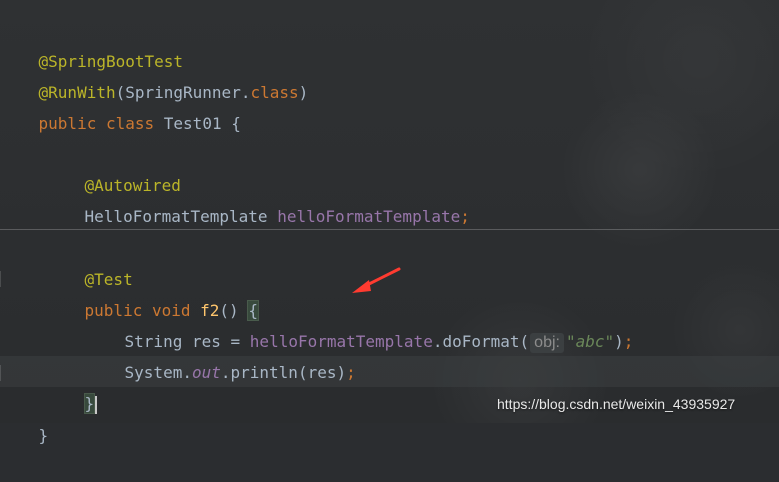 The height and width of the screenshot is (482, 779). Describe the element at coordinates (547, 342) in the screenshot. I see `parameter-hint: obj:` at that location.